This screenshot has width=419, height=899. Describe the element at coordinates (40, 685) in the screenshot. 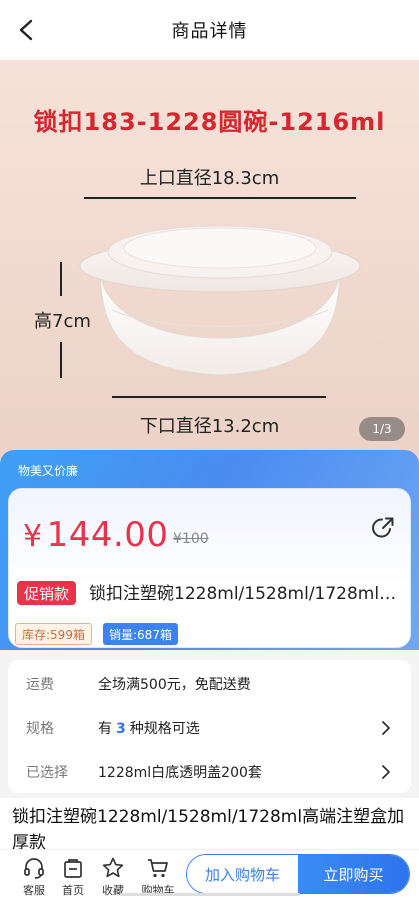

I see `shipping-label: 运费` at that location.